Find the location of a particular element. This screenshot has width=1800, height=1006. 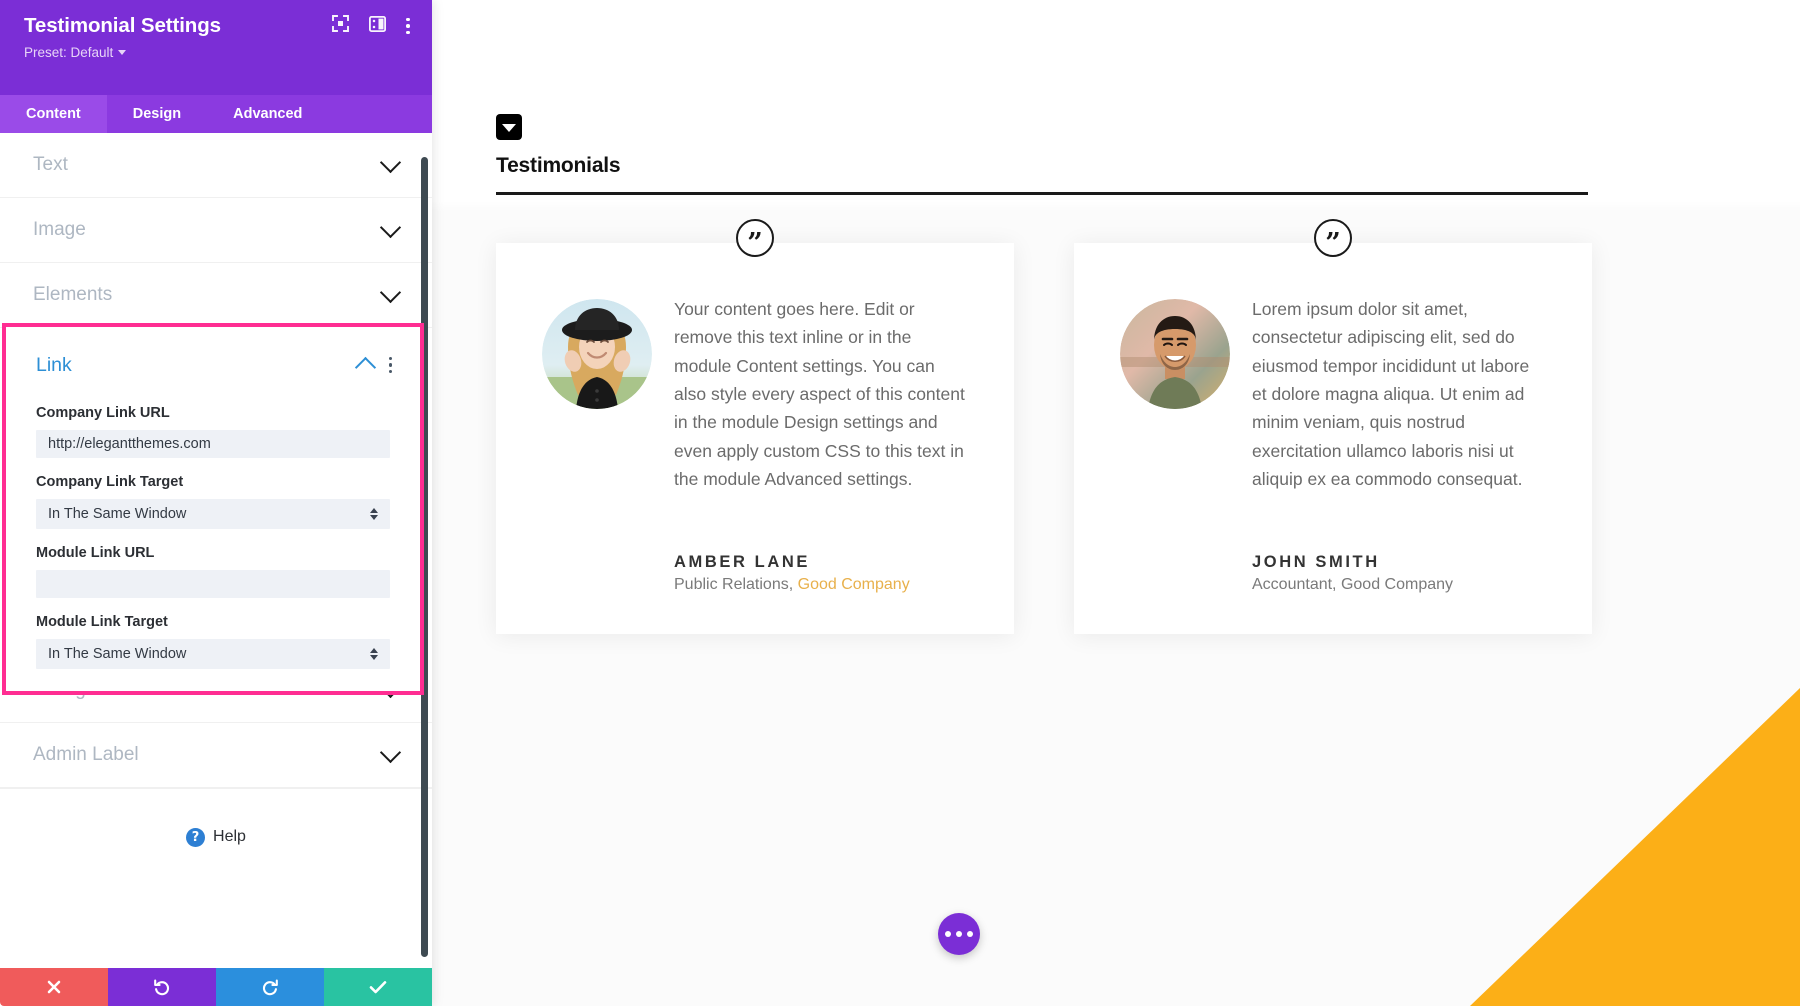

accordion-label: Elements is located at coordinates (73, 294).